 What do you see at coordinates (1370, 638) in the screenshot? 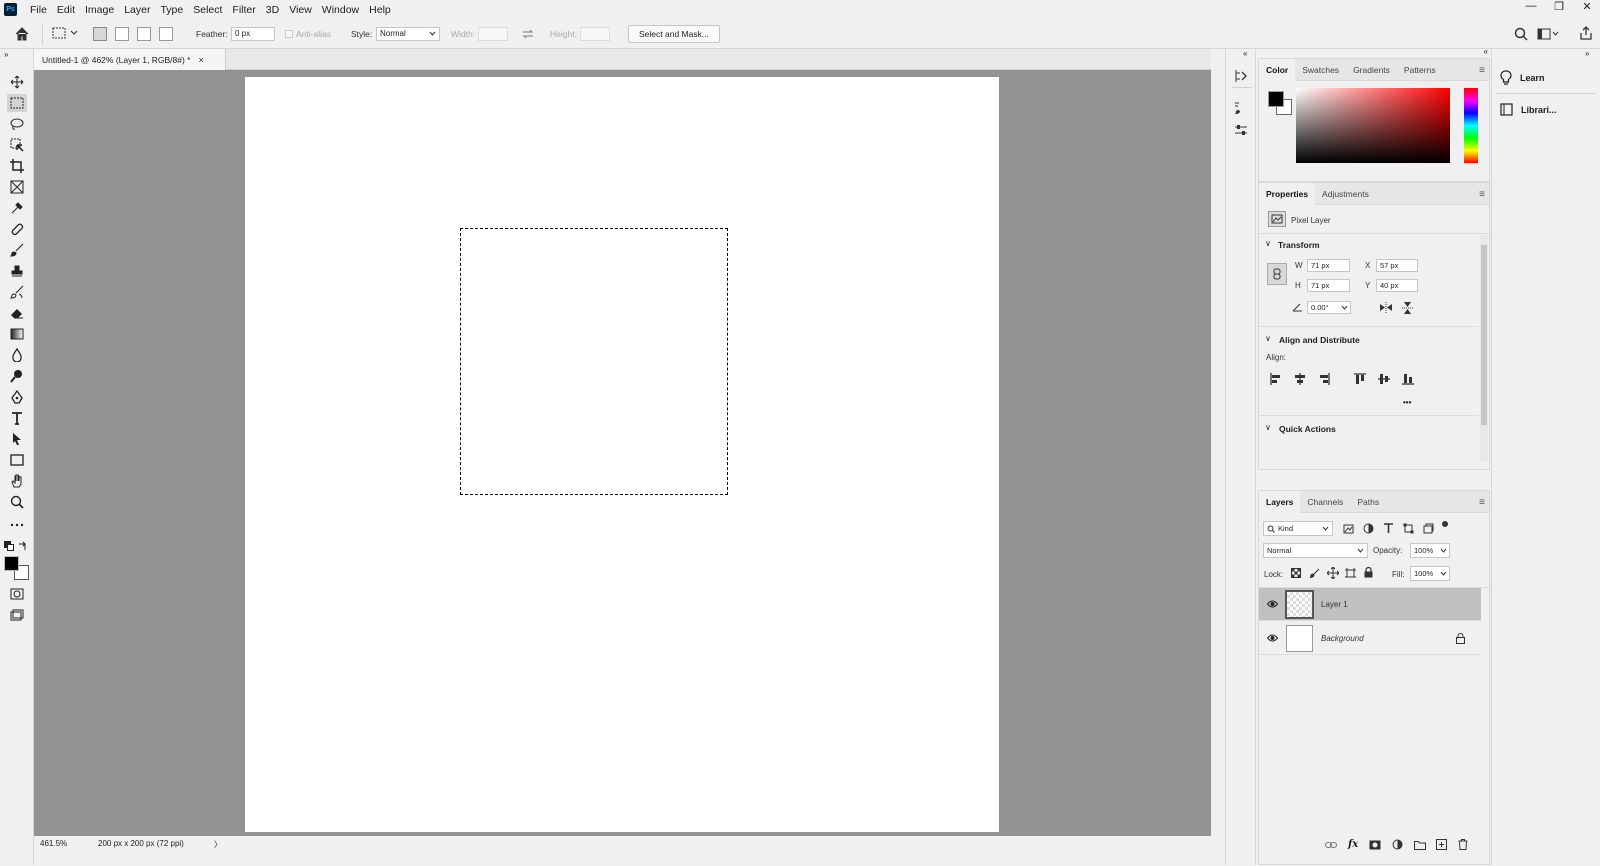
I see `layer-row: Background` at bounding box center [1370, 638].